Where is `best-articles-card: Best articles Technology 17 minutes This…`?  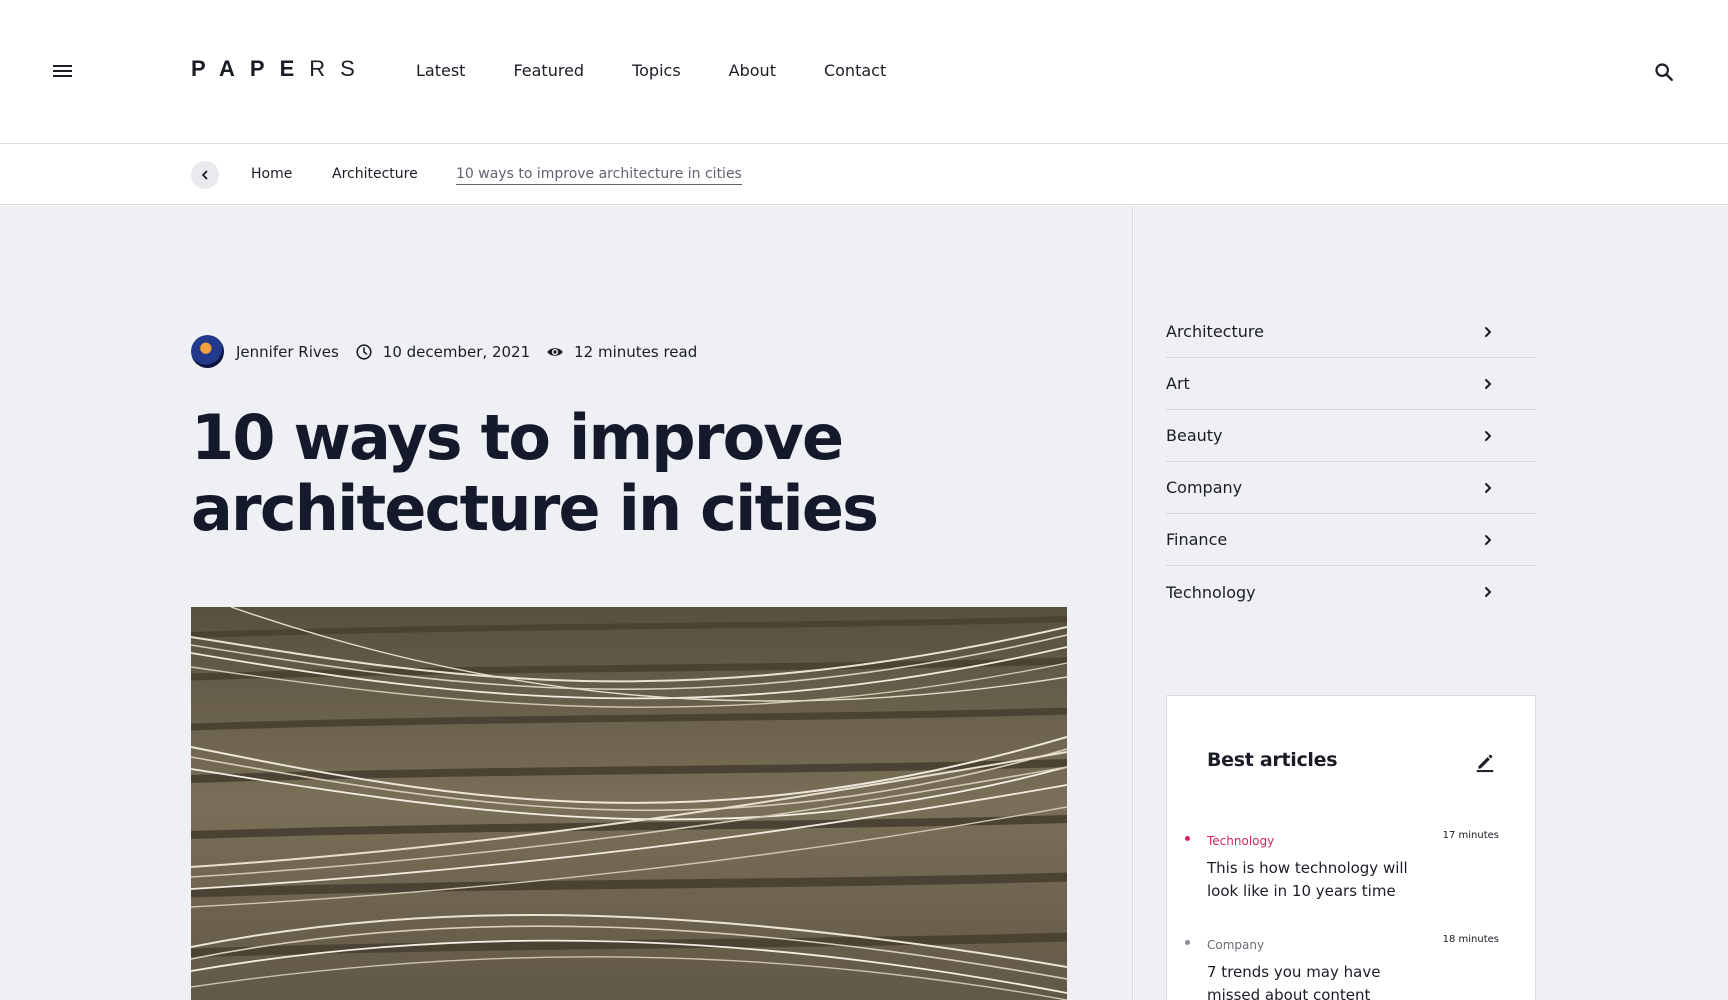 best-articles-card: Best articles Technology 17 minutes This… is located at coordinates (1351, 847).